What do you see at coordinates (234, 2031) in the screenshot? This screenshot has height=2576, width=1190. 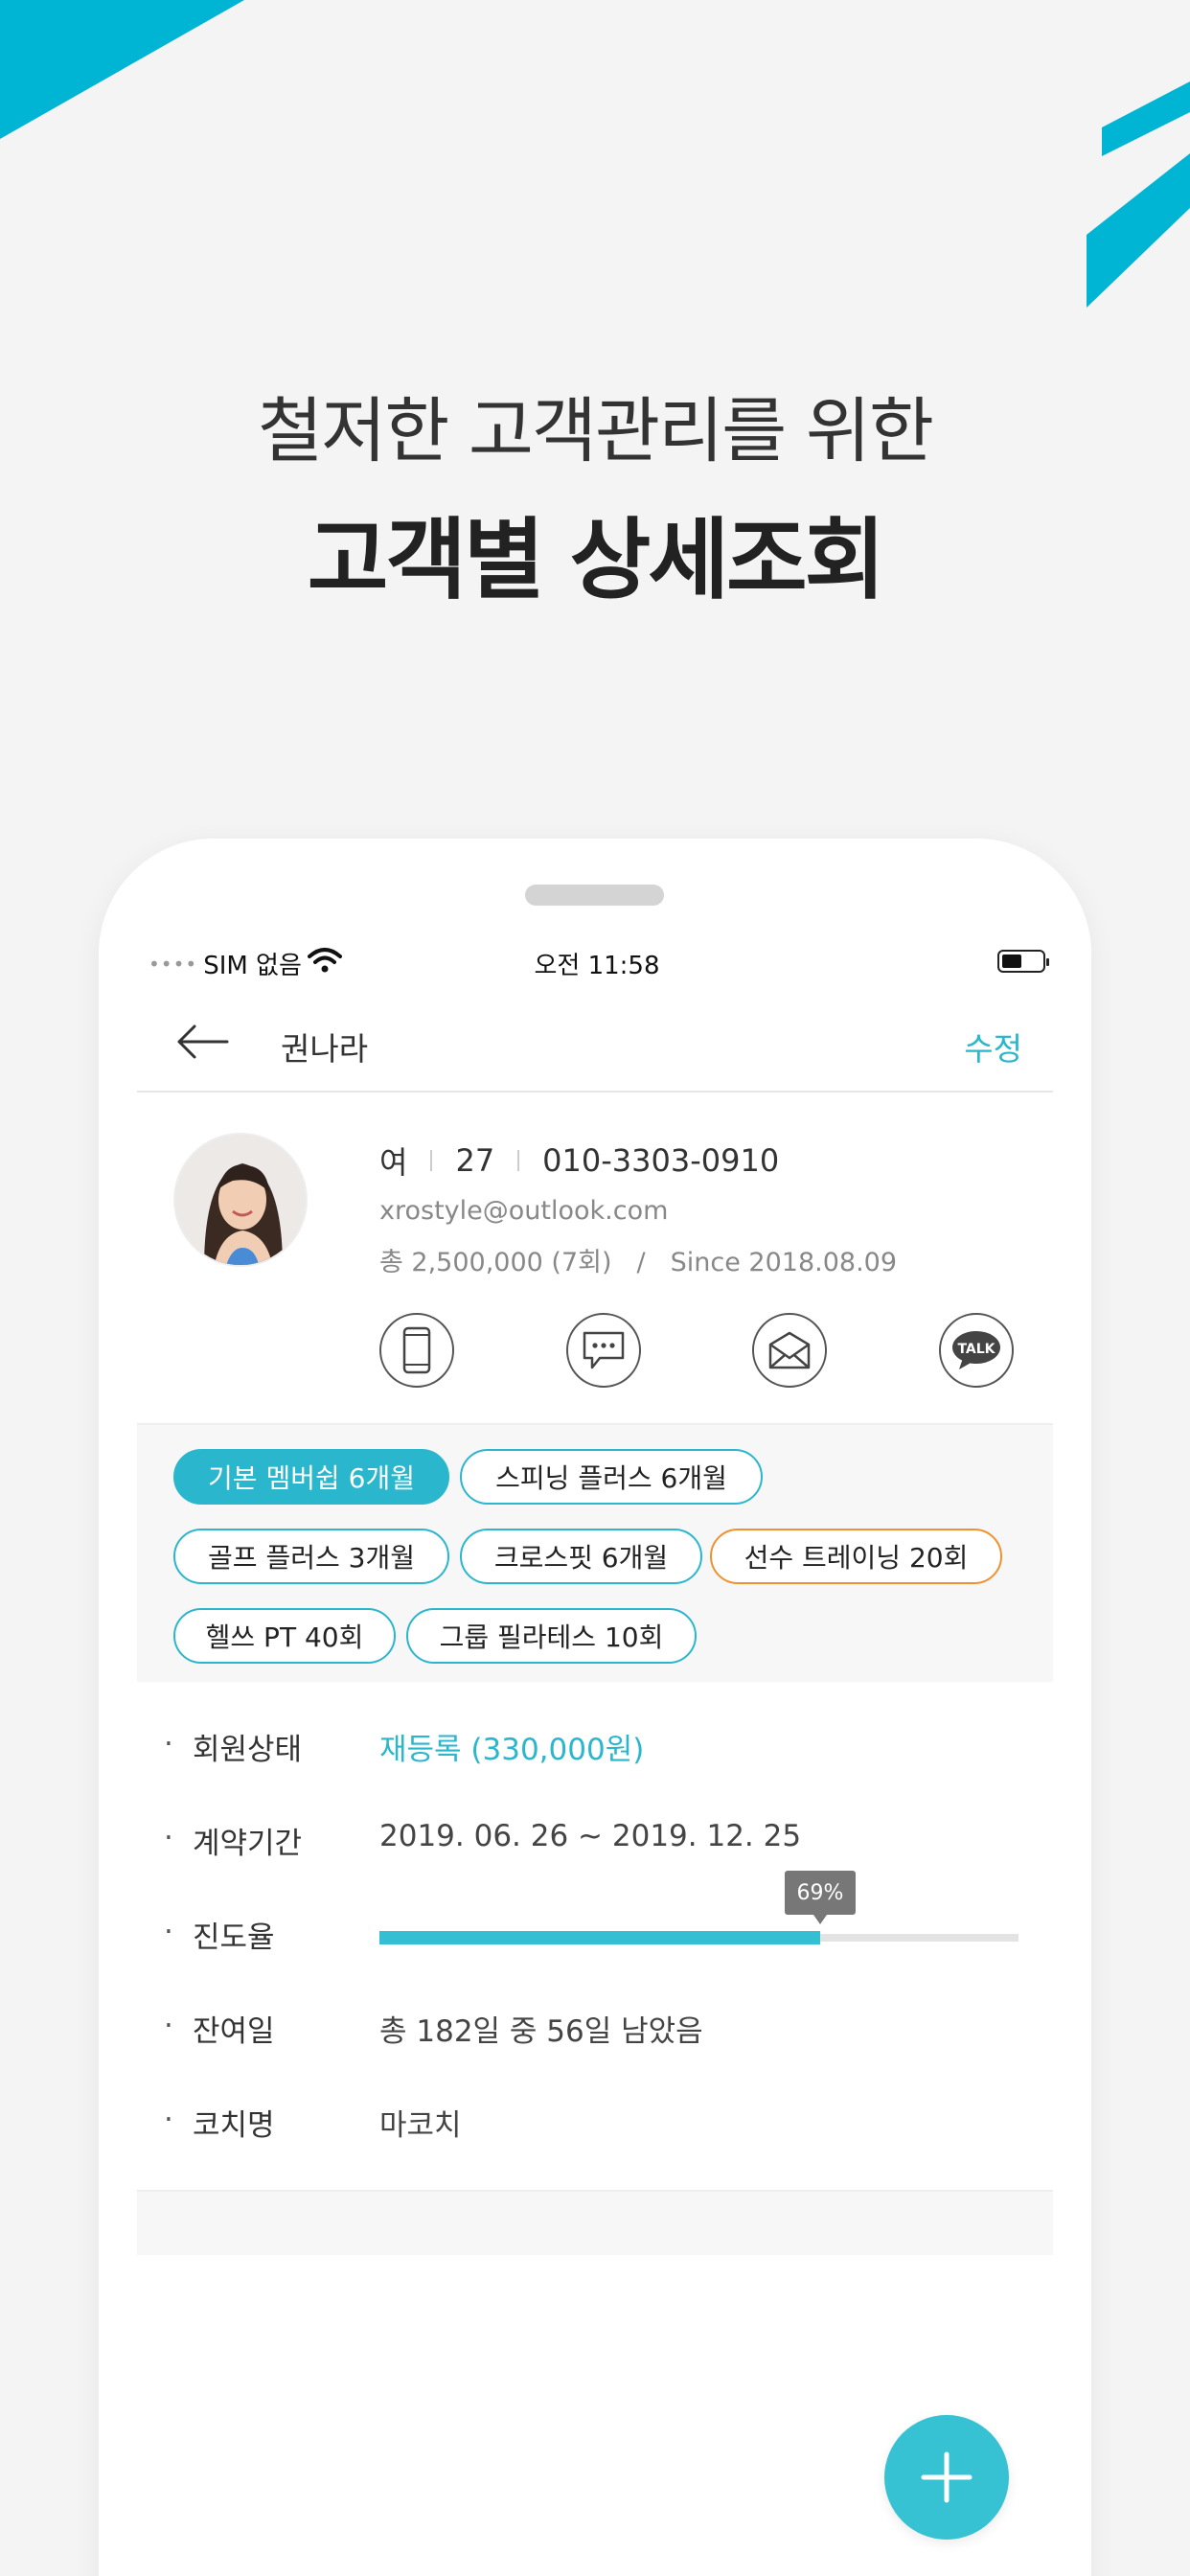 I see `remaining-days-label: 잔여일` at bounding box center [234, 2031].